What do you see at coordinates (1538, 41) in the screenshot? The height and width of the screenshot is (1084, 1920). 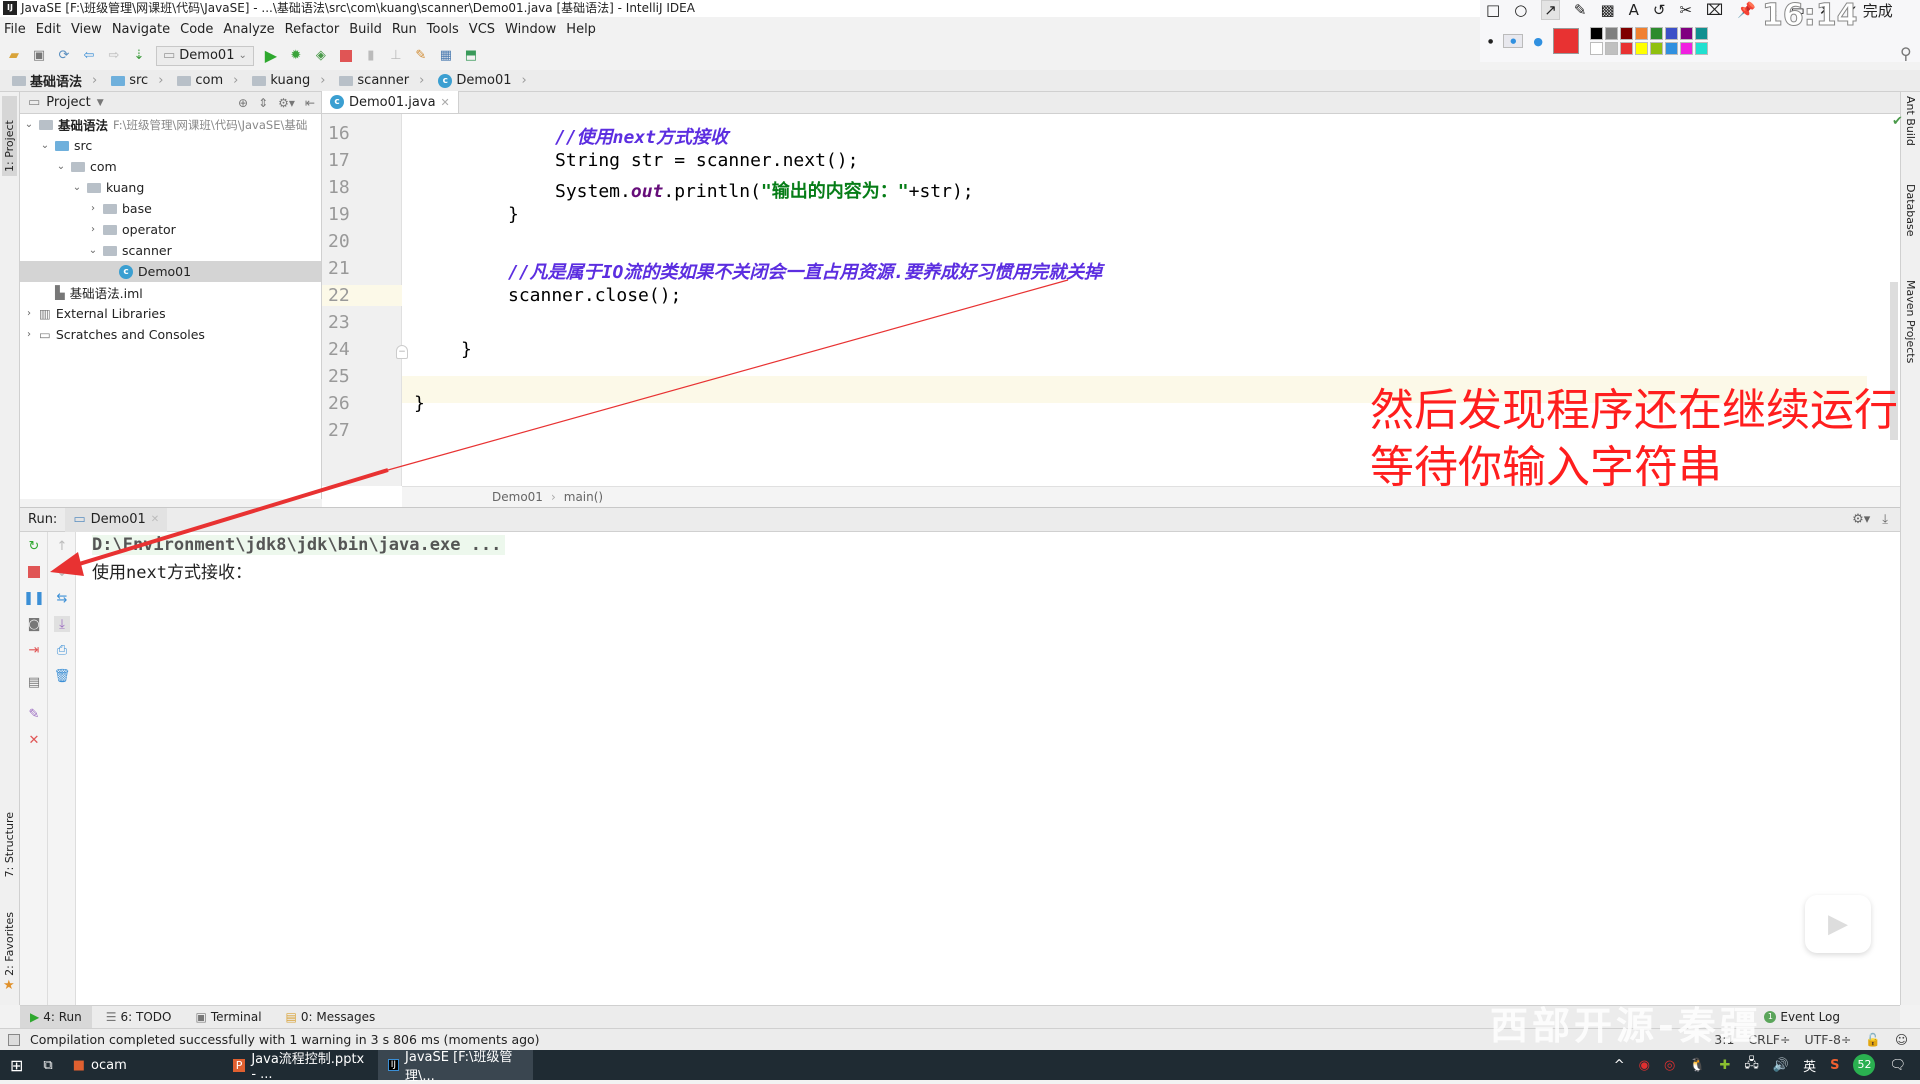 I see `size-large-icon: ●` at bounding box center [1538, 41].